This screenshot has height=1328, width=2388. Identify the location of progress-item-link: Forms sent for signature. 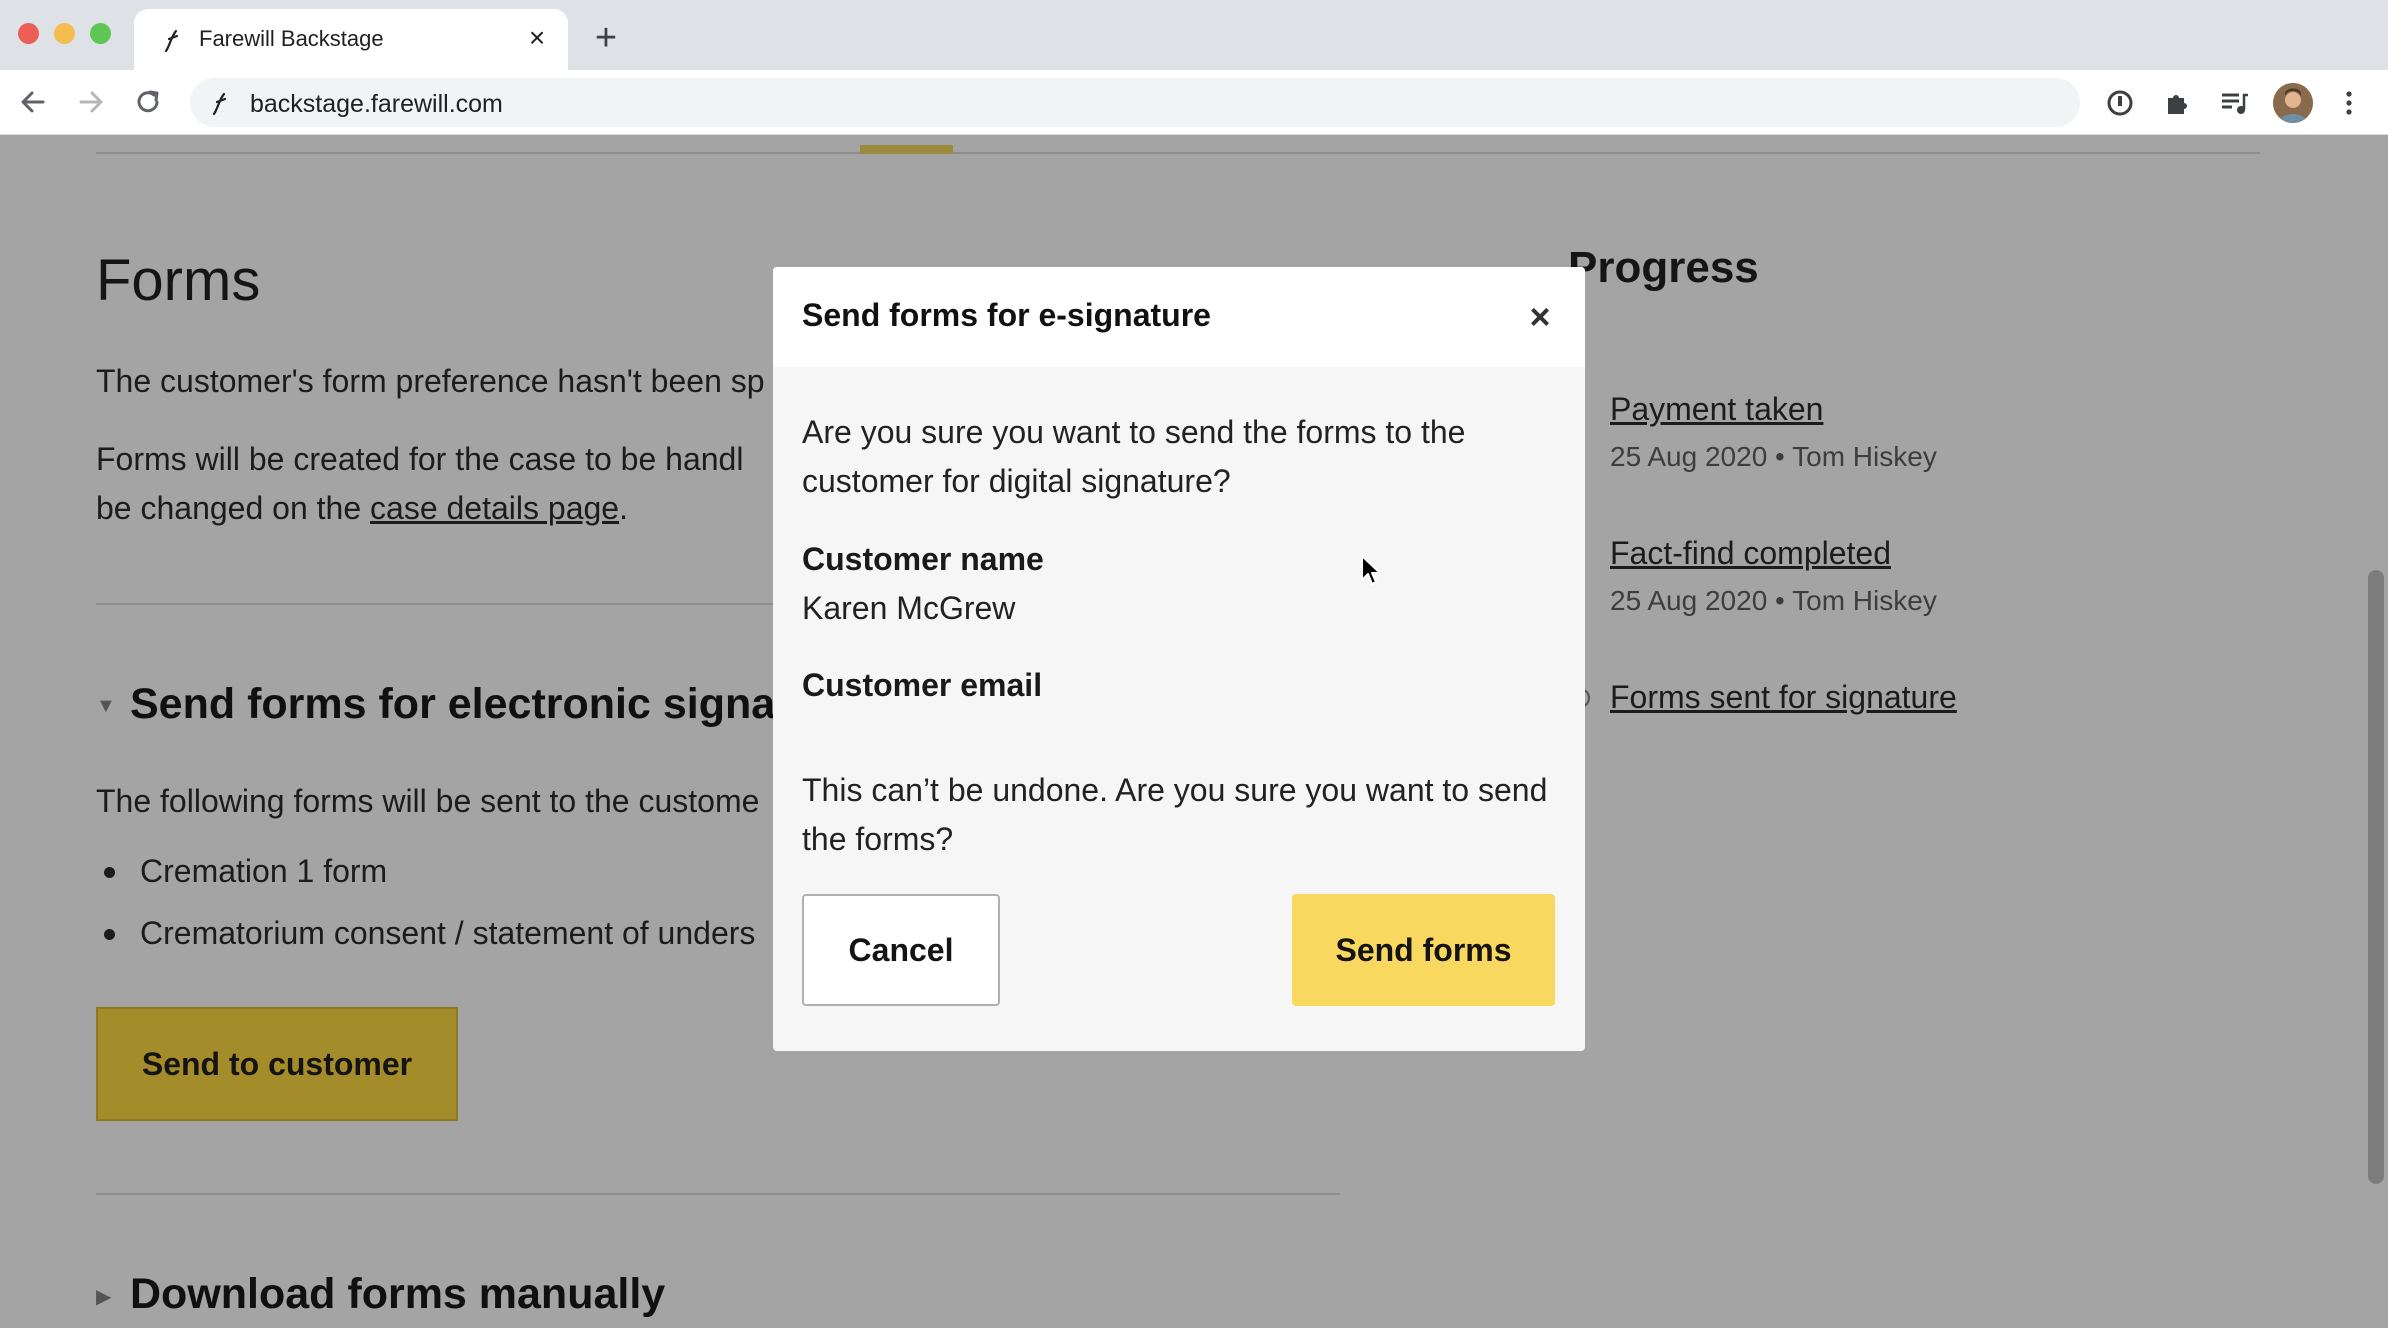
(1783, 697).